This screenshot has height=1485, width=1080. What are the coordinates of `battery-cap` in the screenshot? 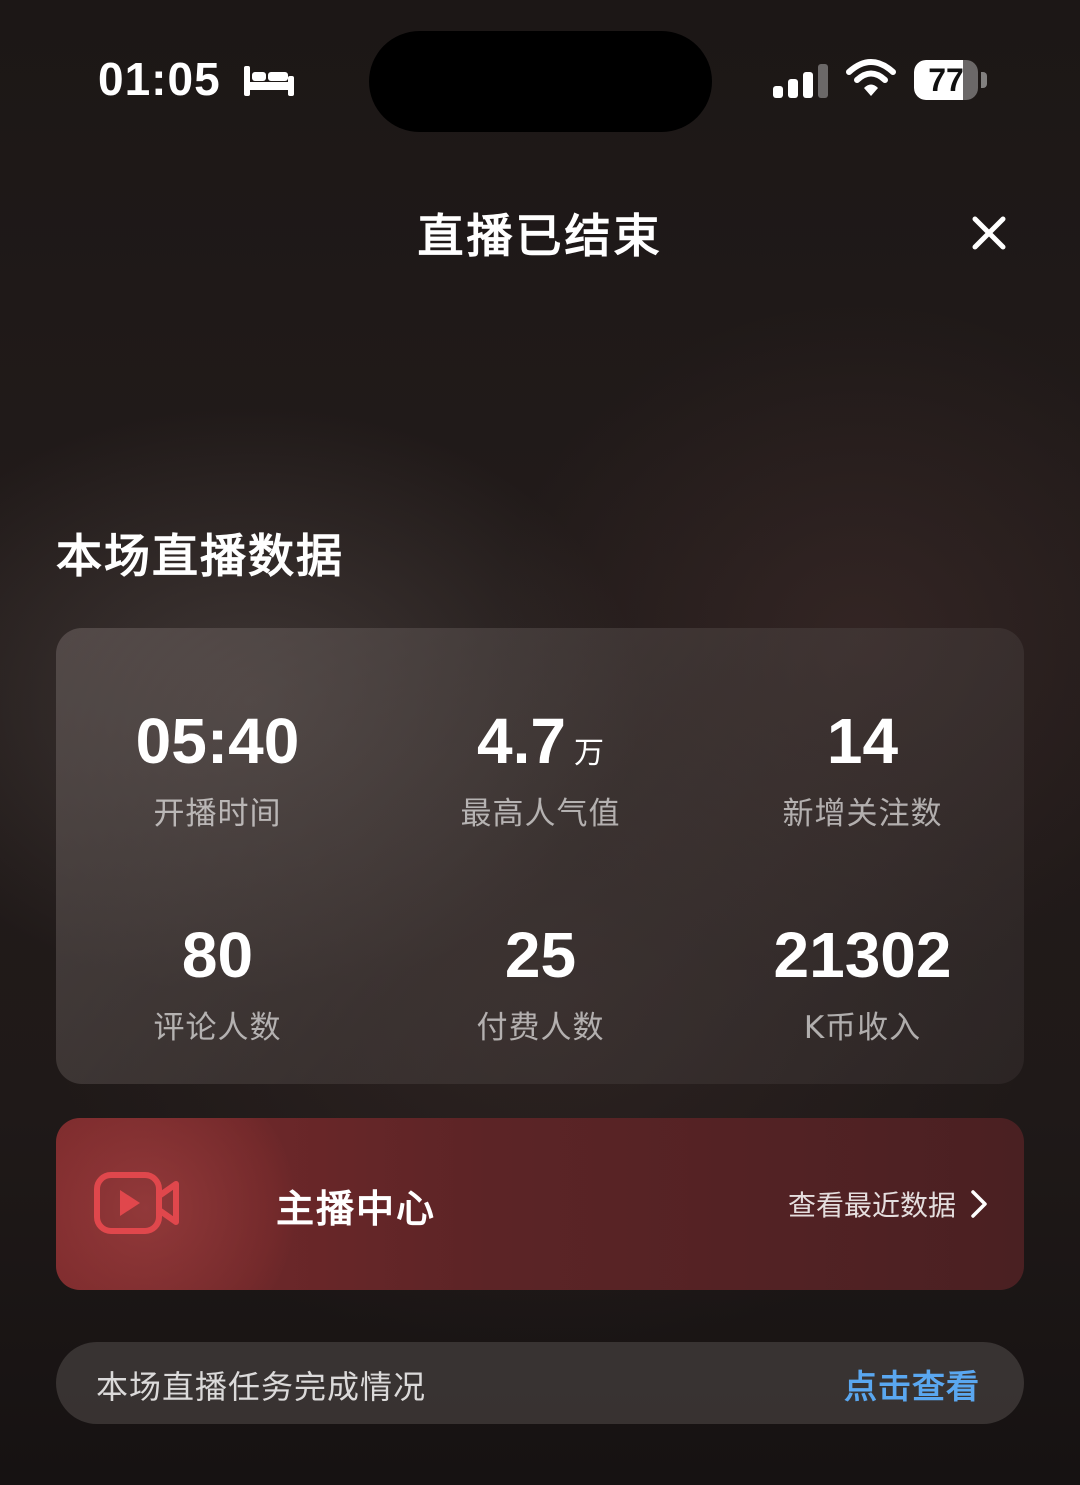 It's located at (984, 80).